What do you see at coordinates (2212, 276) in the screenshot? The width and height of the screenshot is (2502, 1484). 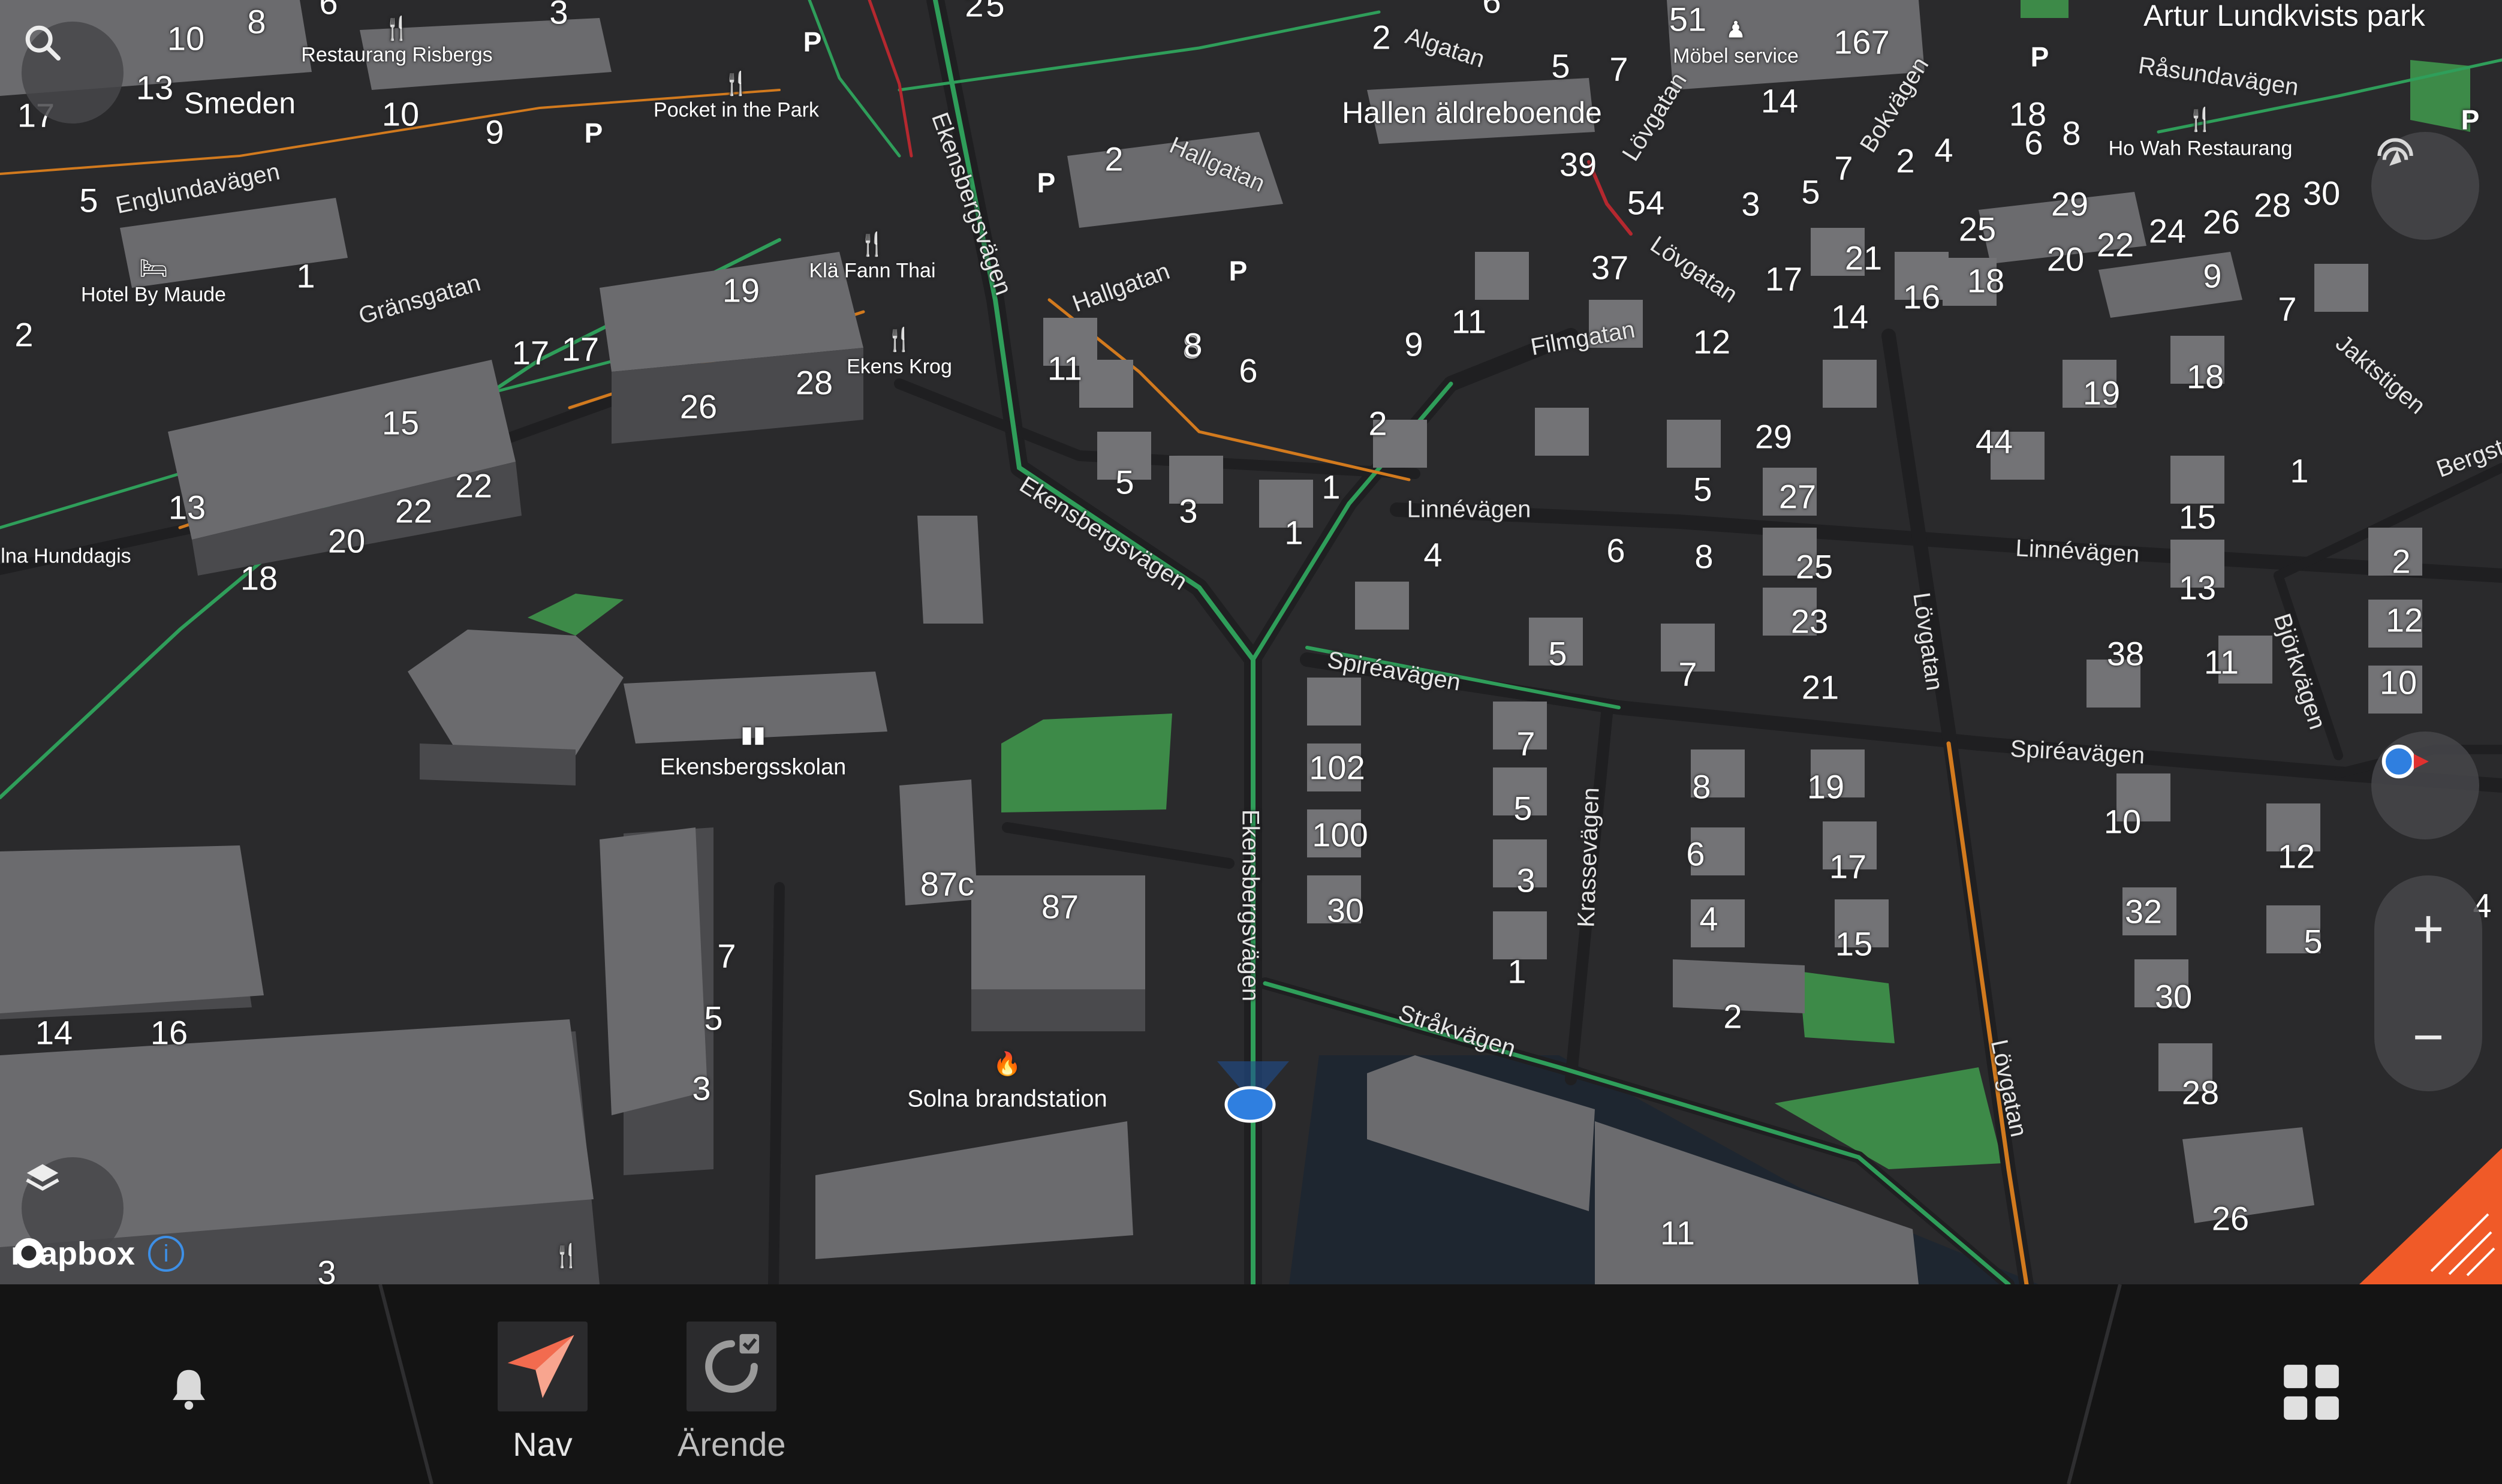 I see `house-number: 9` at bounding box center [2212, 276].